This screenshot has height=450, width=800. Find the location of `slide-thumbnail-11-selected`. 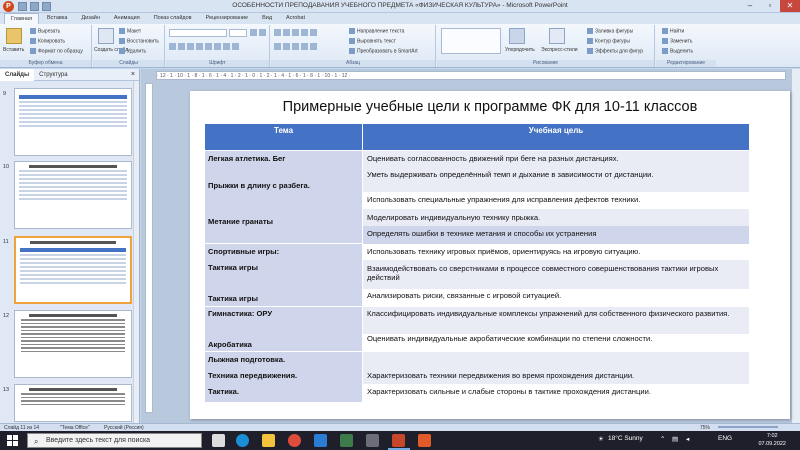

slide-thumbnail-11-selected is located at coordinates (73, 270).